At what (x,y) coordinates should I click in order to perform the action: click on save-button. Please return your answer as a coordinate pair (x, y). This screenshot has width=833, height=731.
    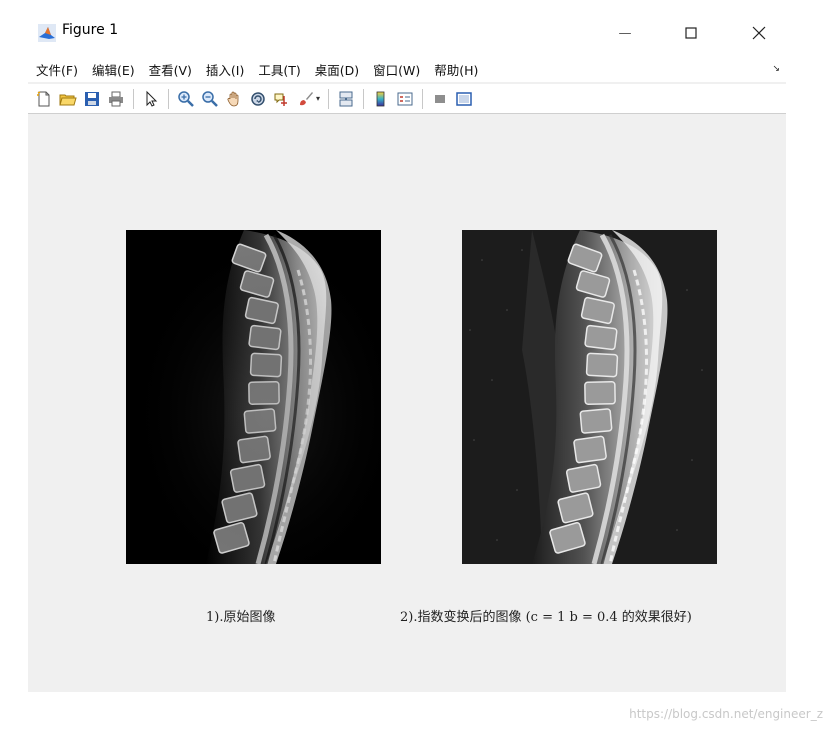
    Looking at the image, I should click on (92, 99).